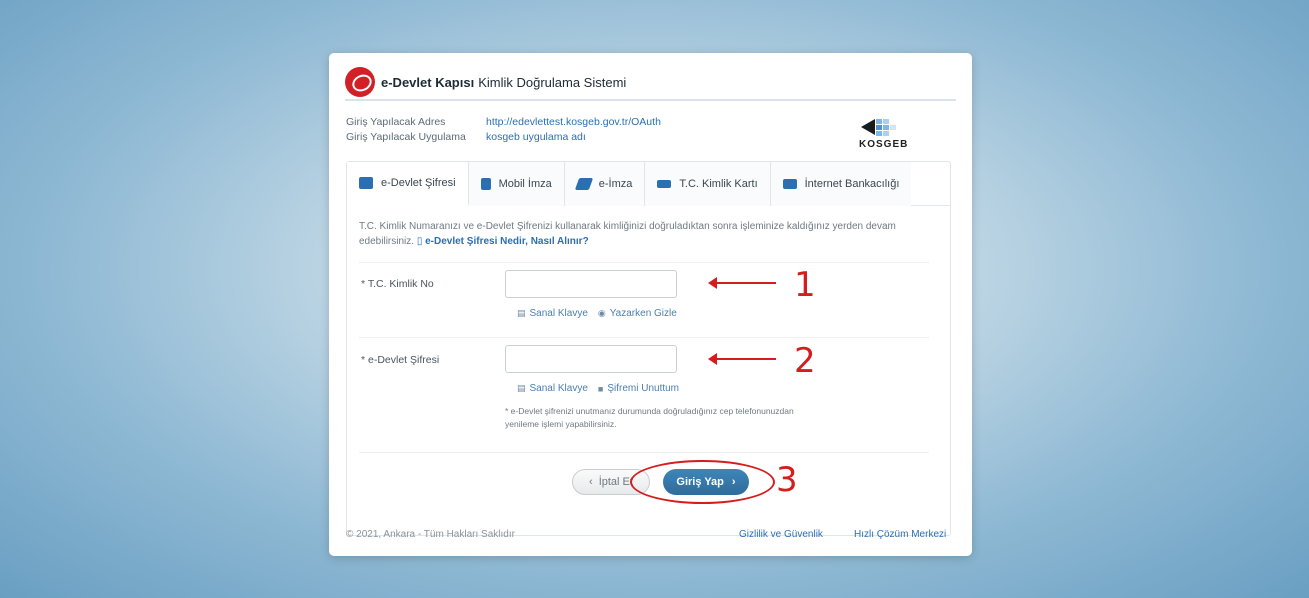 Image resolution: width=1309 pixels, height=598 pixels. I want to click on password-helpers: ▤ Sanal Klavye ■ Şifremi Unuttum, so click(598, 388).